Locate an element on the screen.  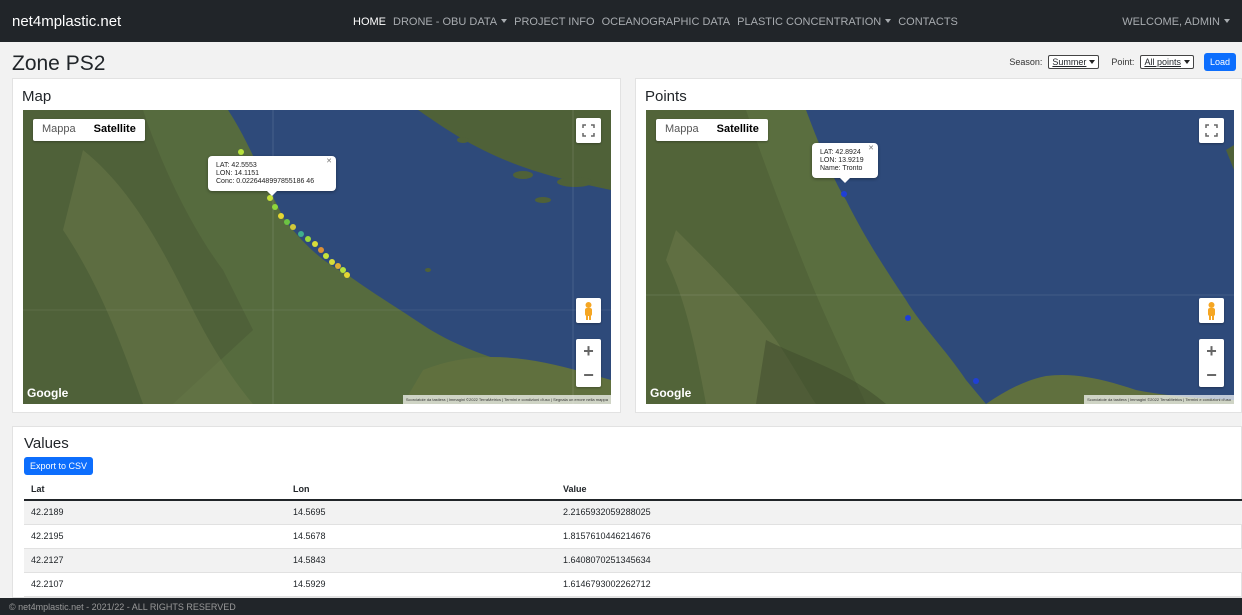
cell-lat: 42.2189 is located at coordinates (155, 512).